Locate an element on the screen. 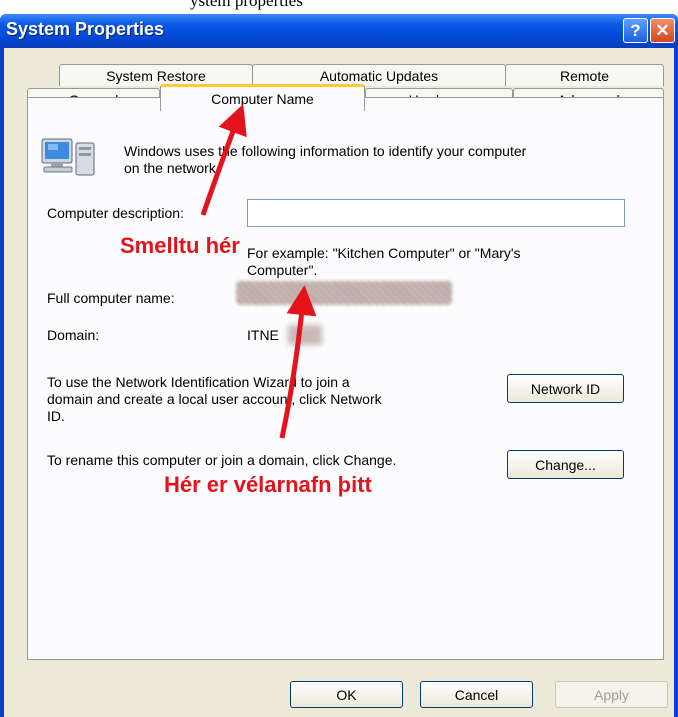 This screenshot has width=678, height=717. tab-automatic-updates: Automatic Updates is located at coordinates (379, 75).